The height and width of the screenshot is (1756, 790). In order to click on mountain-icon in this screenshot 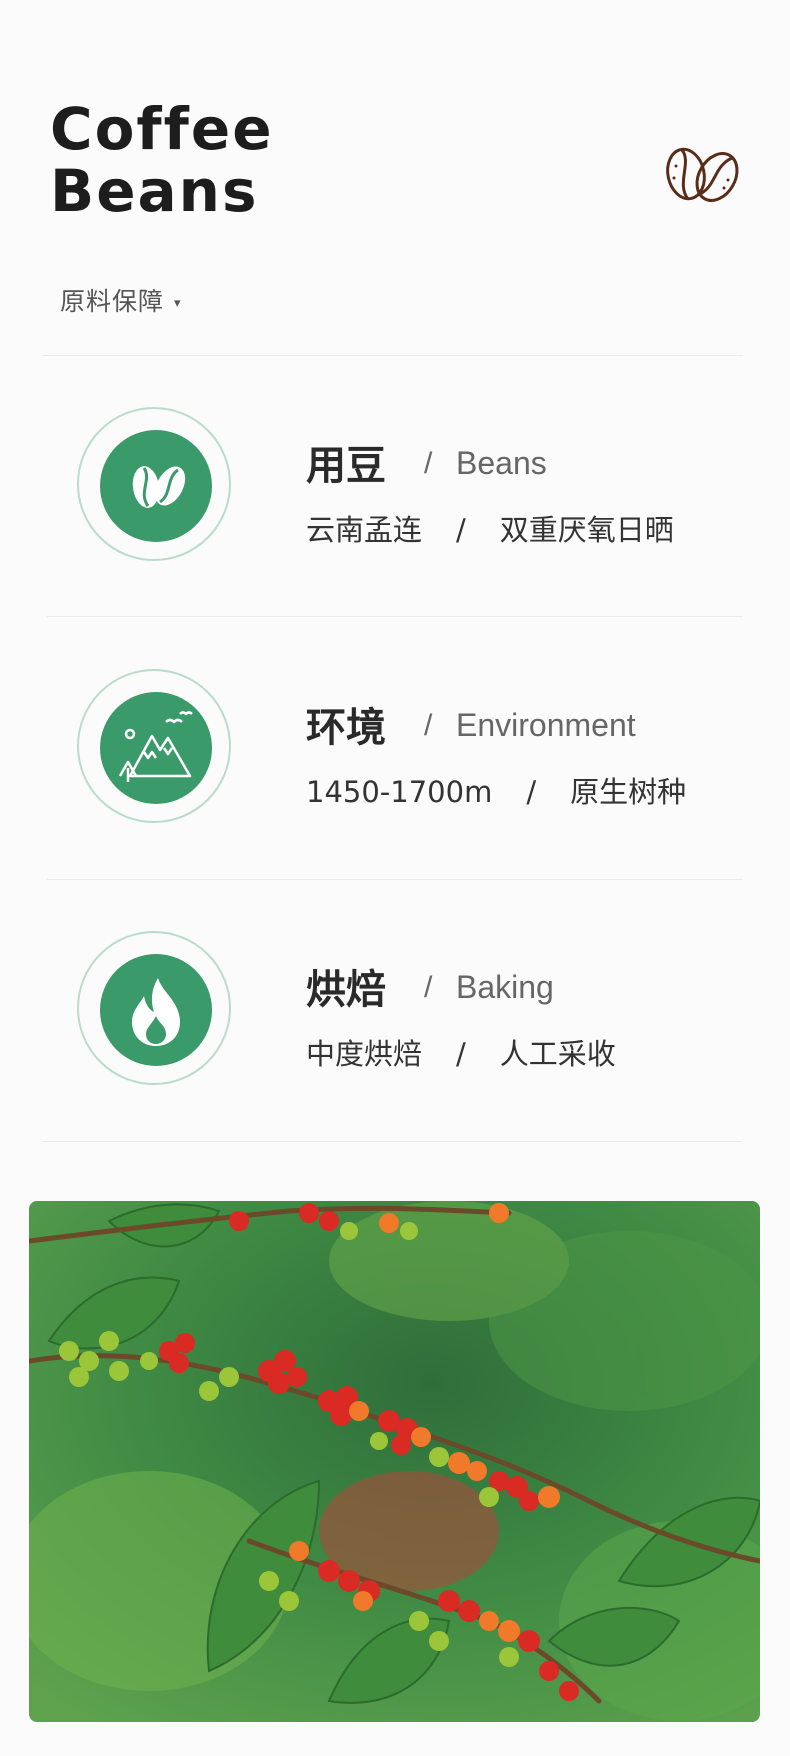, I will do `click(156, 748)`.